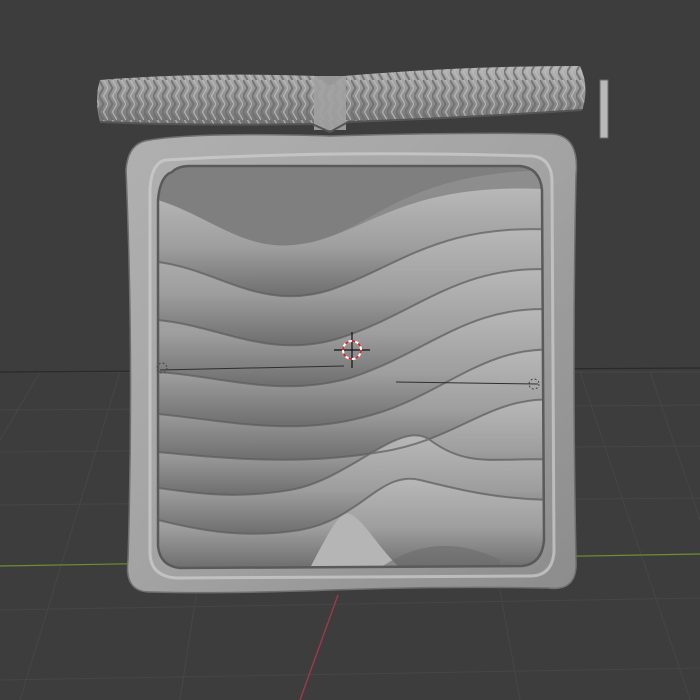 The image size is (700, 700). Describe the element at coordinates (604, 109) in the screenshot. I see `empty-object-icon` at that location.